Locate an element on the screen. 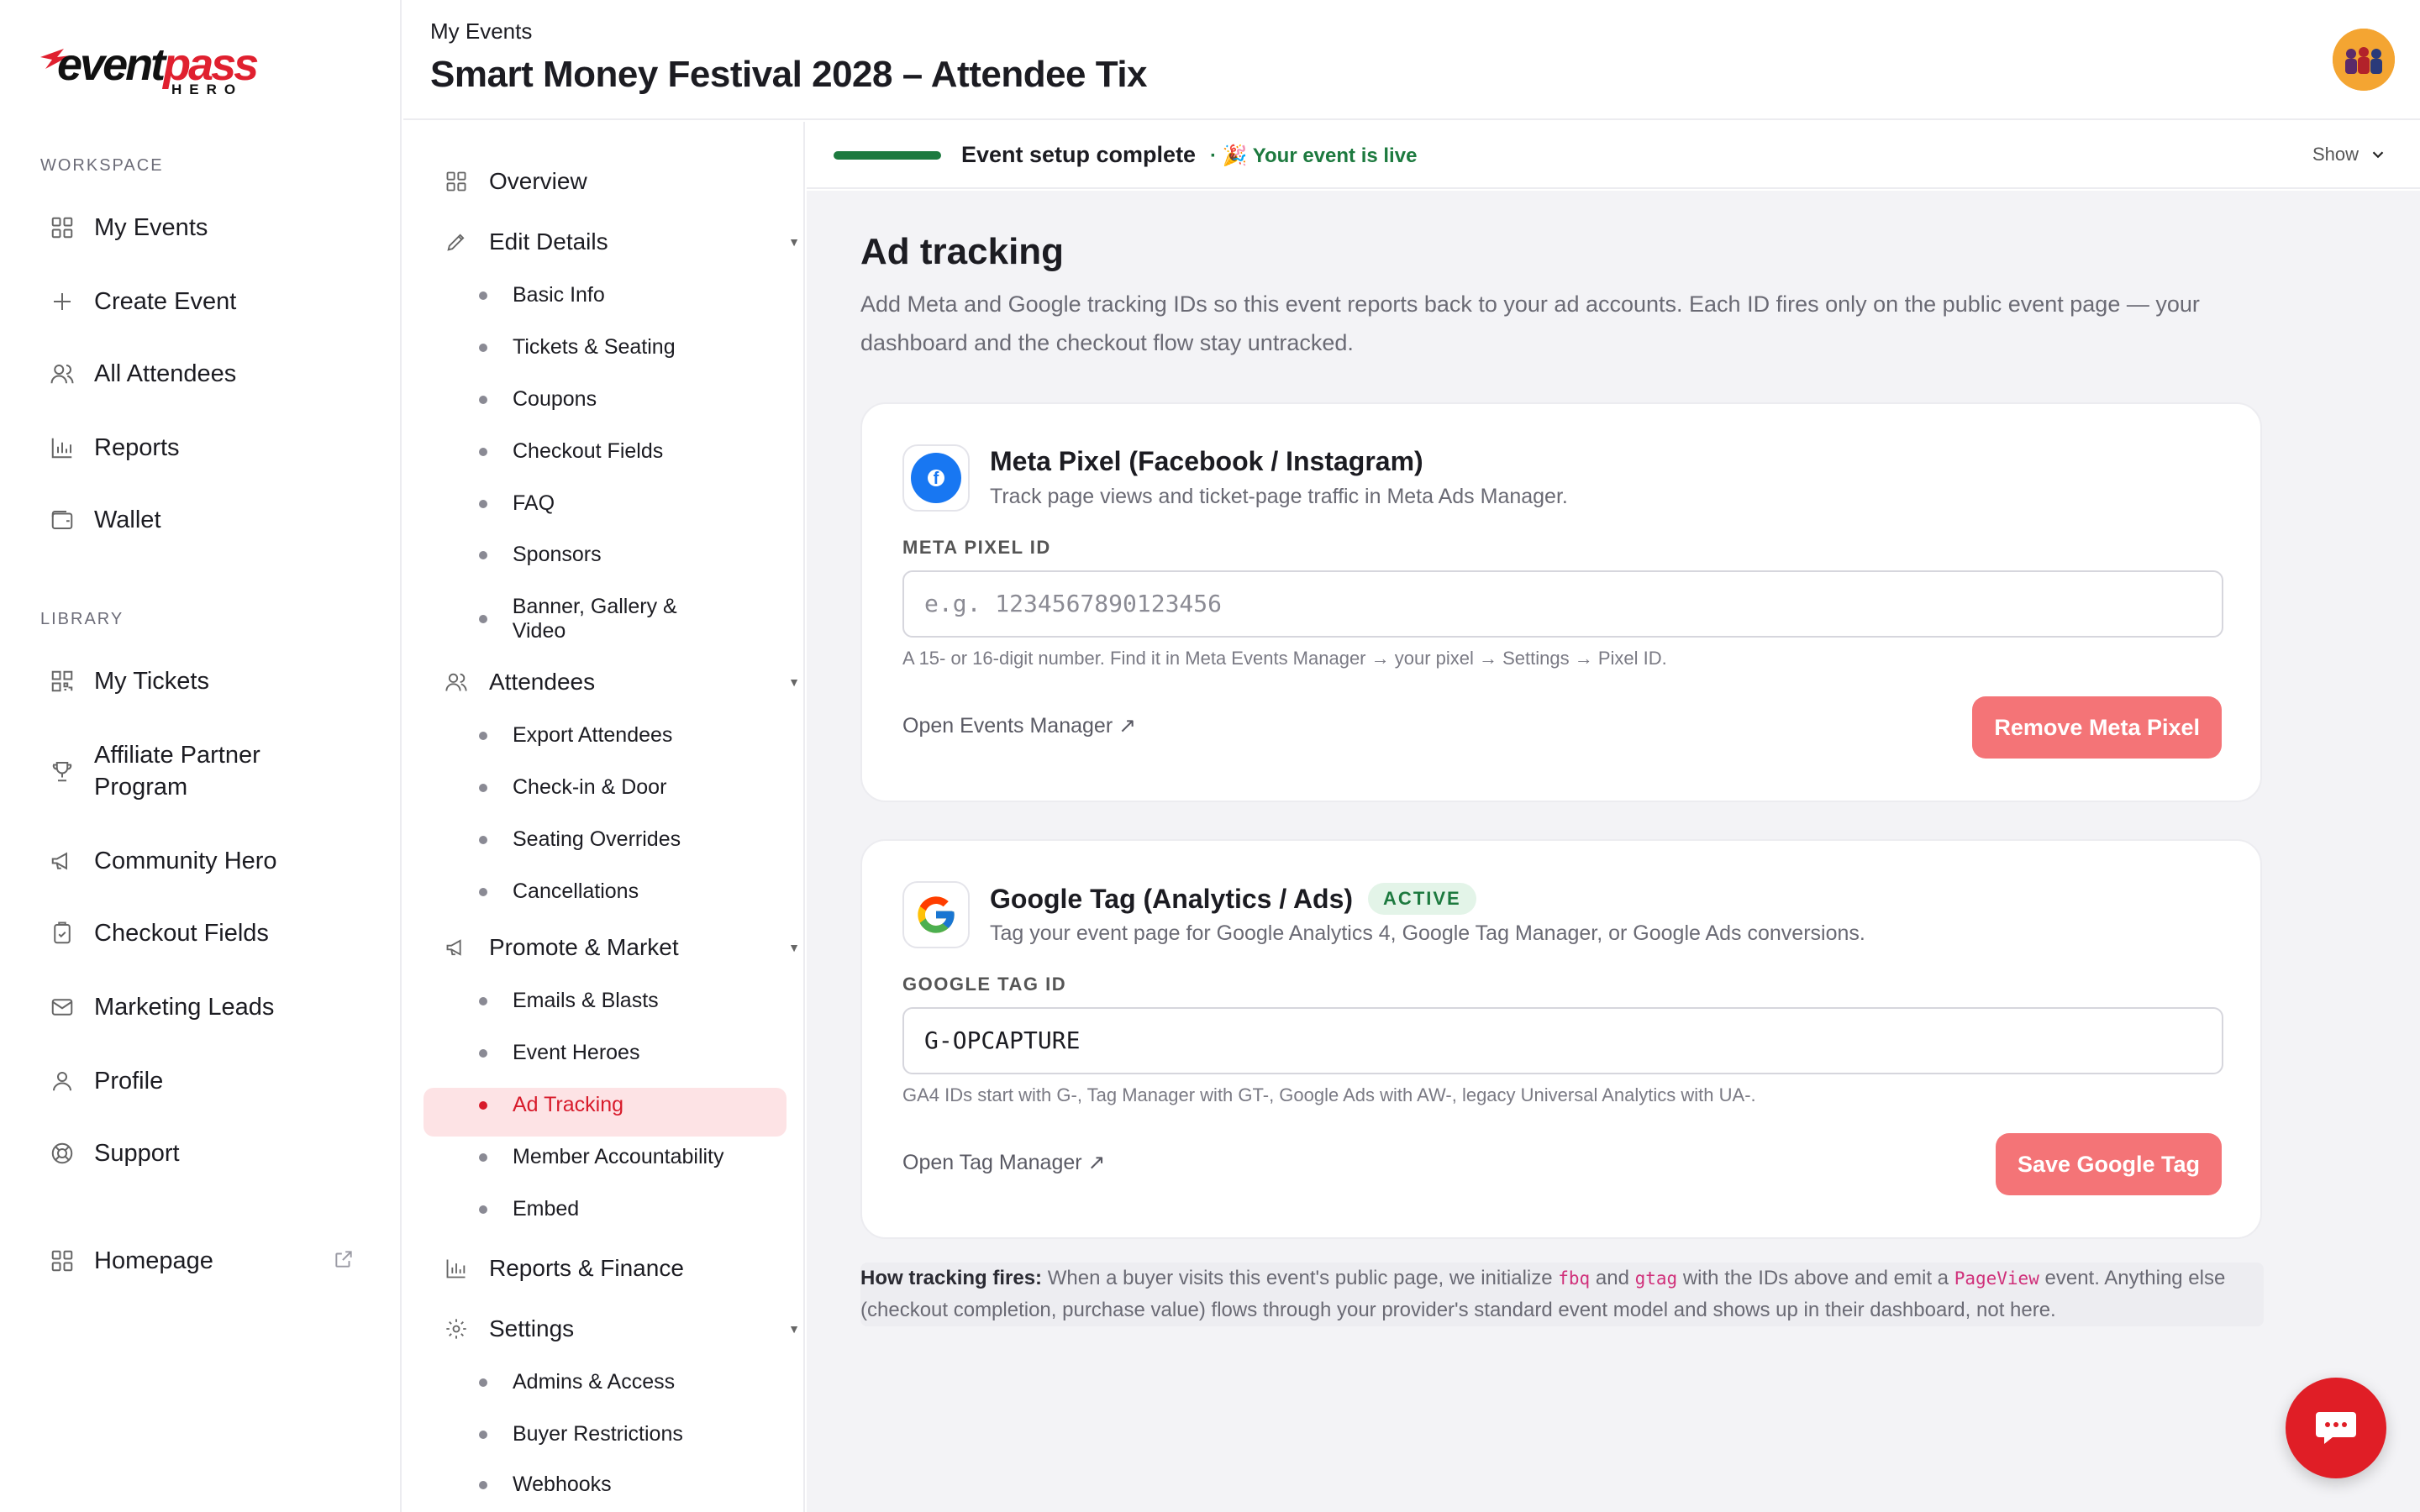  subnav-label: Settings is located at coordinates (532, 1328).